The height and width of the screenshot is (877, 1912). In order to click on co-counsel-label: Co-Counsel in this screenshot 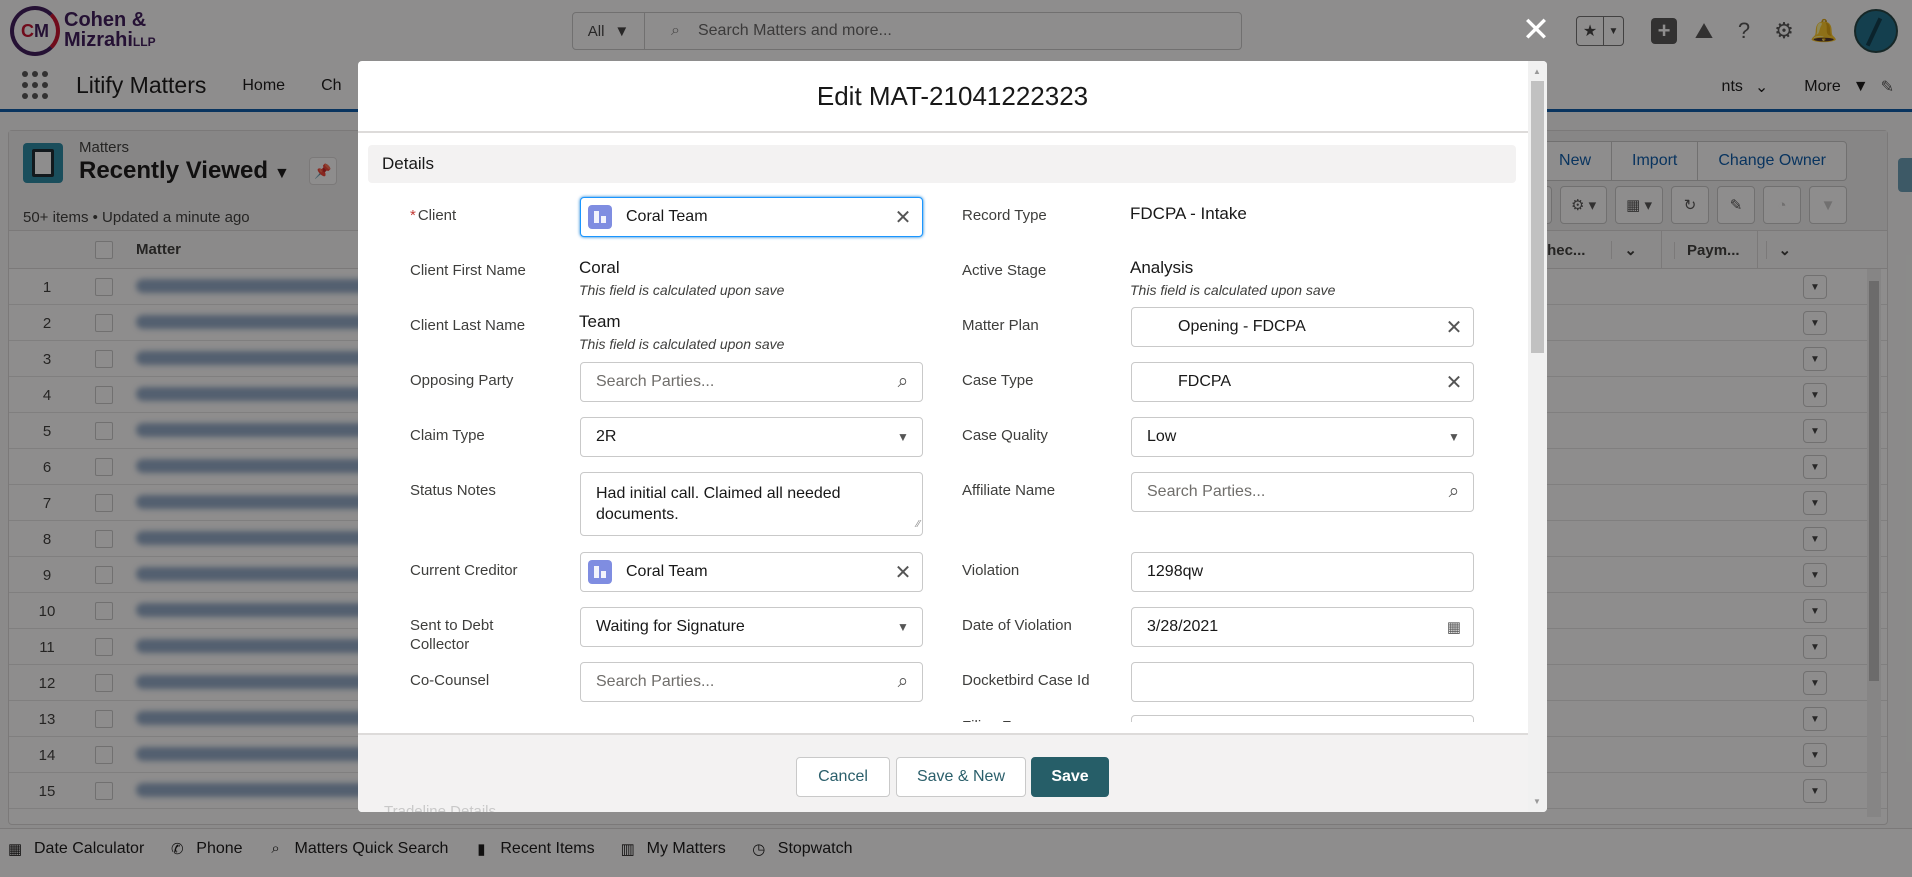, I will do `click(450, 680)`.